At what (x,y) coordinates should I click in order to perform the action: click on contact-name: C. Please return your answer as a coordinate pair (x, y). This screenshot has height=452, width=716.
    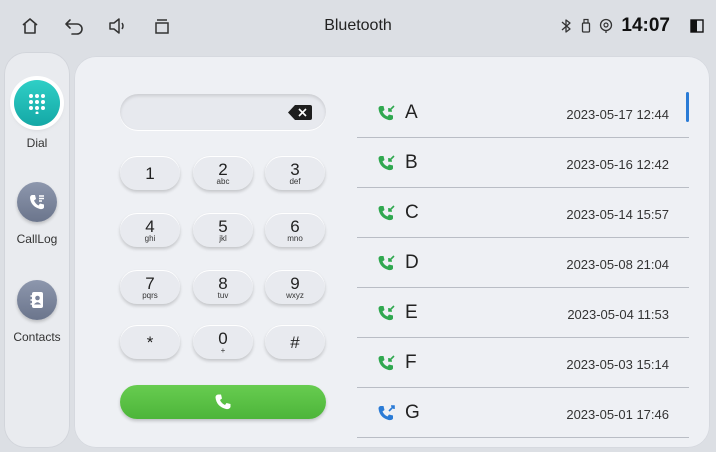
    Looking at the image, I should click on (412, 212).